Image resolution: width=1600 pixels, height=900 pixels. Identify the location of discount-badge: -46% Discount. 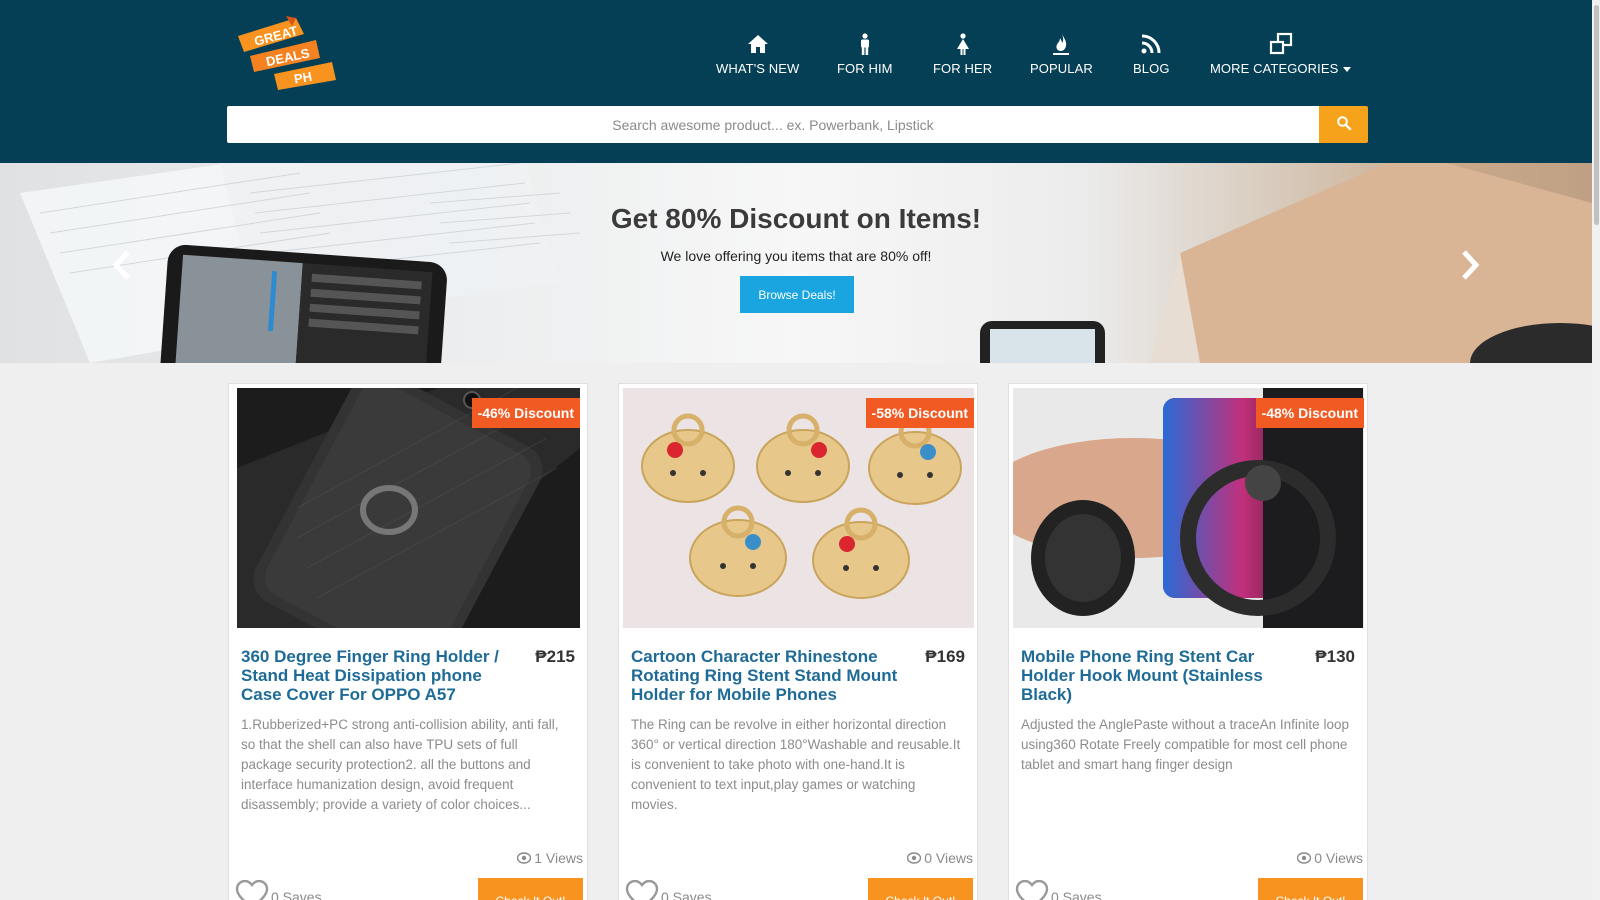
(525, 413).